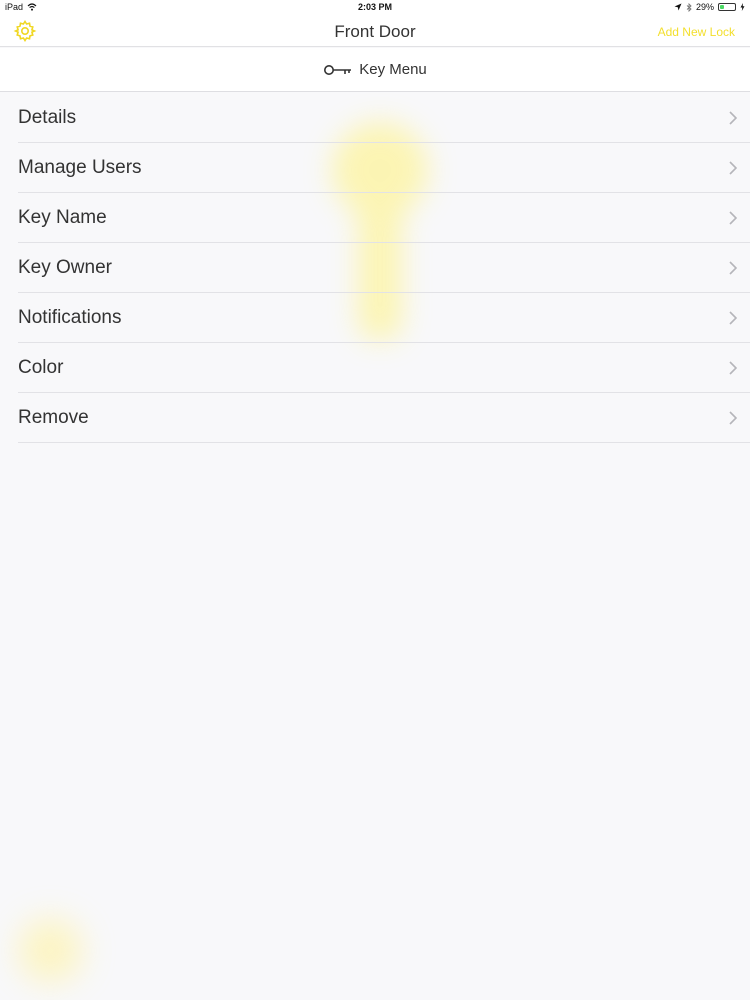 The height and width of the screenshot is (1000, 750). What do you see at coordinates (375, 318) in the screenshot?
I see `menu-item-notifications: Notifications` at bounding box center [375, 318].